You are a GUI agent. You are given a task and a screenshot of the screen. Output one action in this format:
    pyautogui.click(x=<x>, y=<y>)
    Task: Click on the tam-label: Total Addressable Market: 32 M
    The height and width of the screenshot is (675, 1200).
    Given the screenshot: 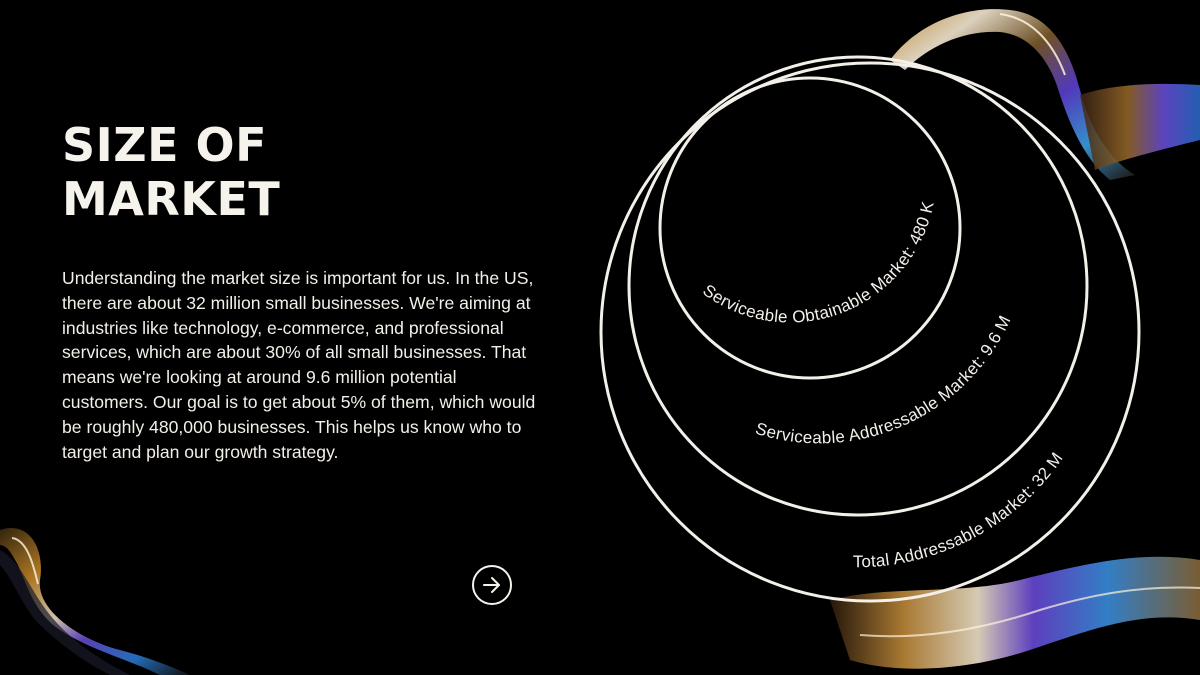 What is the action you would take?
    pyautogui.click(x=960, y=510)
    